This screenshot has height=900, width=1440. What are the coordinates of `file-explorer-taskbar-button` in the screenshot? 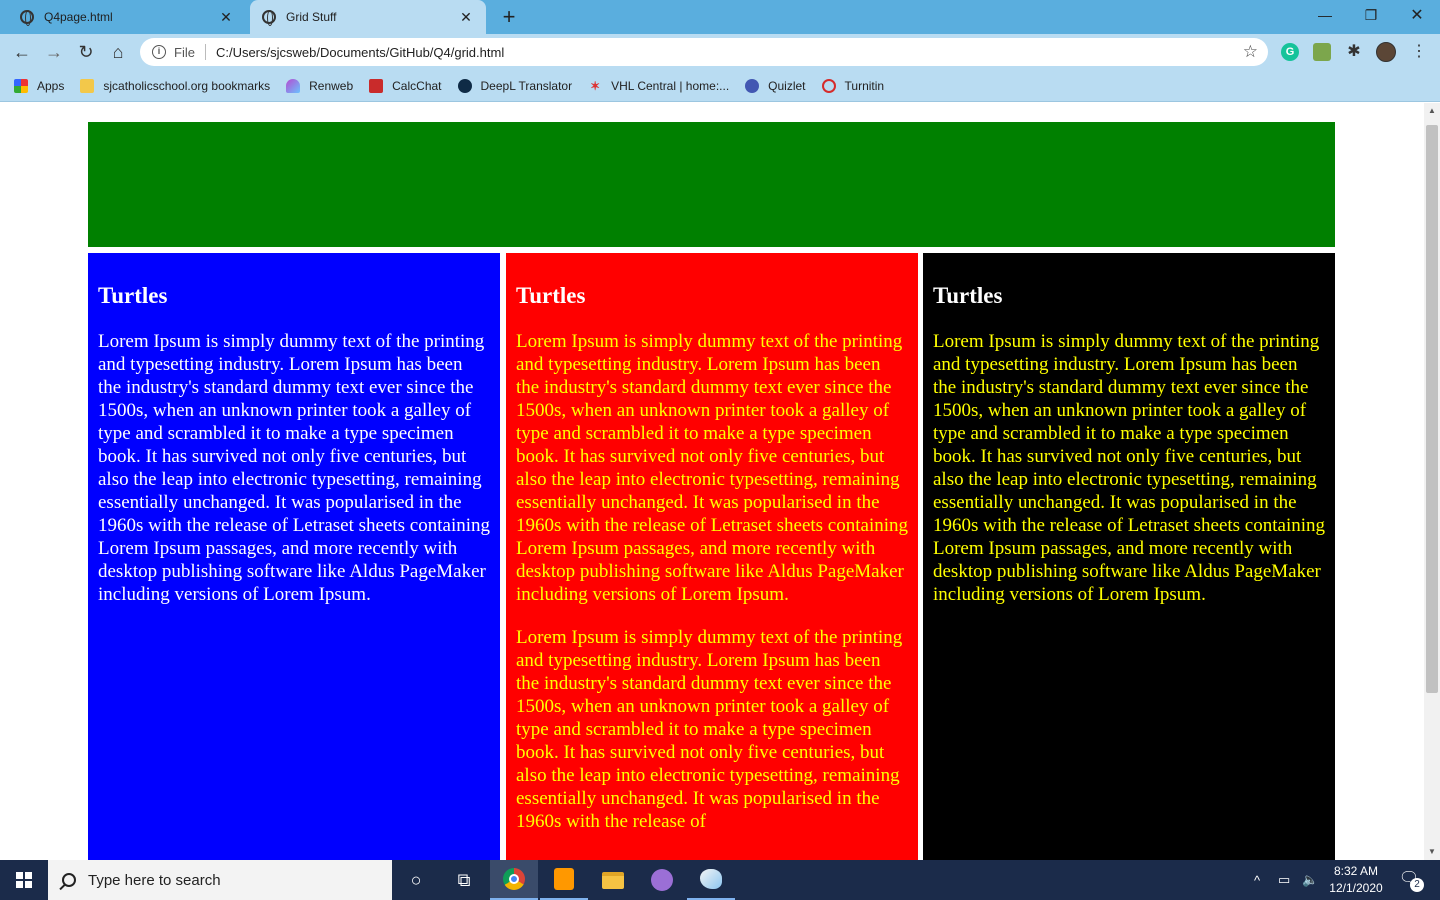 It's located at (613, 880).